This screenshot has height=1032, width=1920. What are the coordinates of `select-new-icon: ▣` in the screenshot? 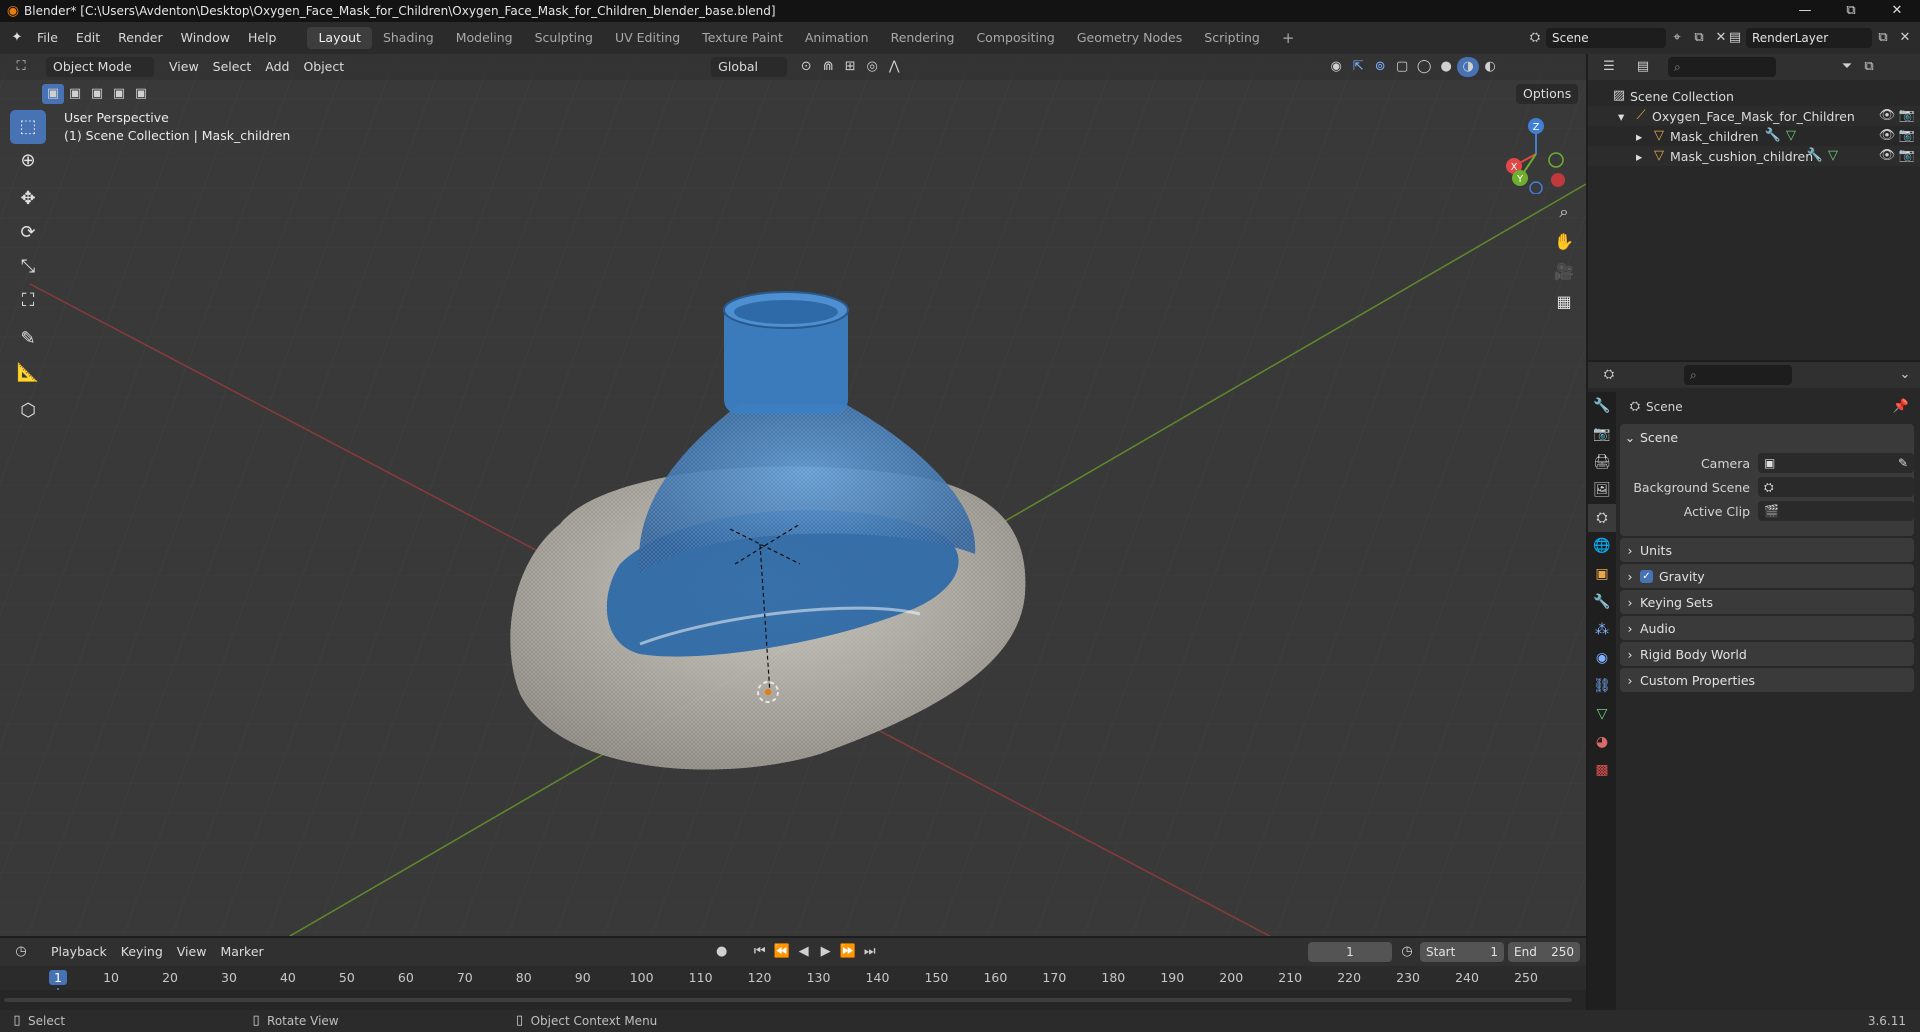 It's located at (53, 94).